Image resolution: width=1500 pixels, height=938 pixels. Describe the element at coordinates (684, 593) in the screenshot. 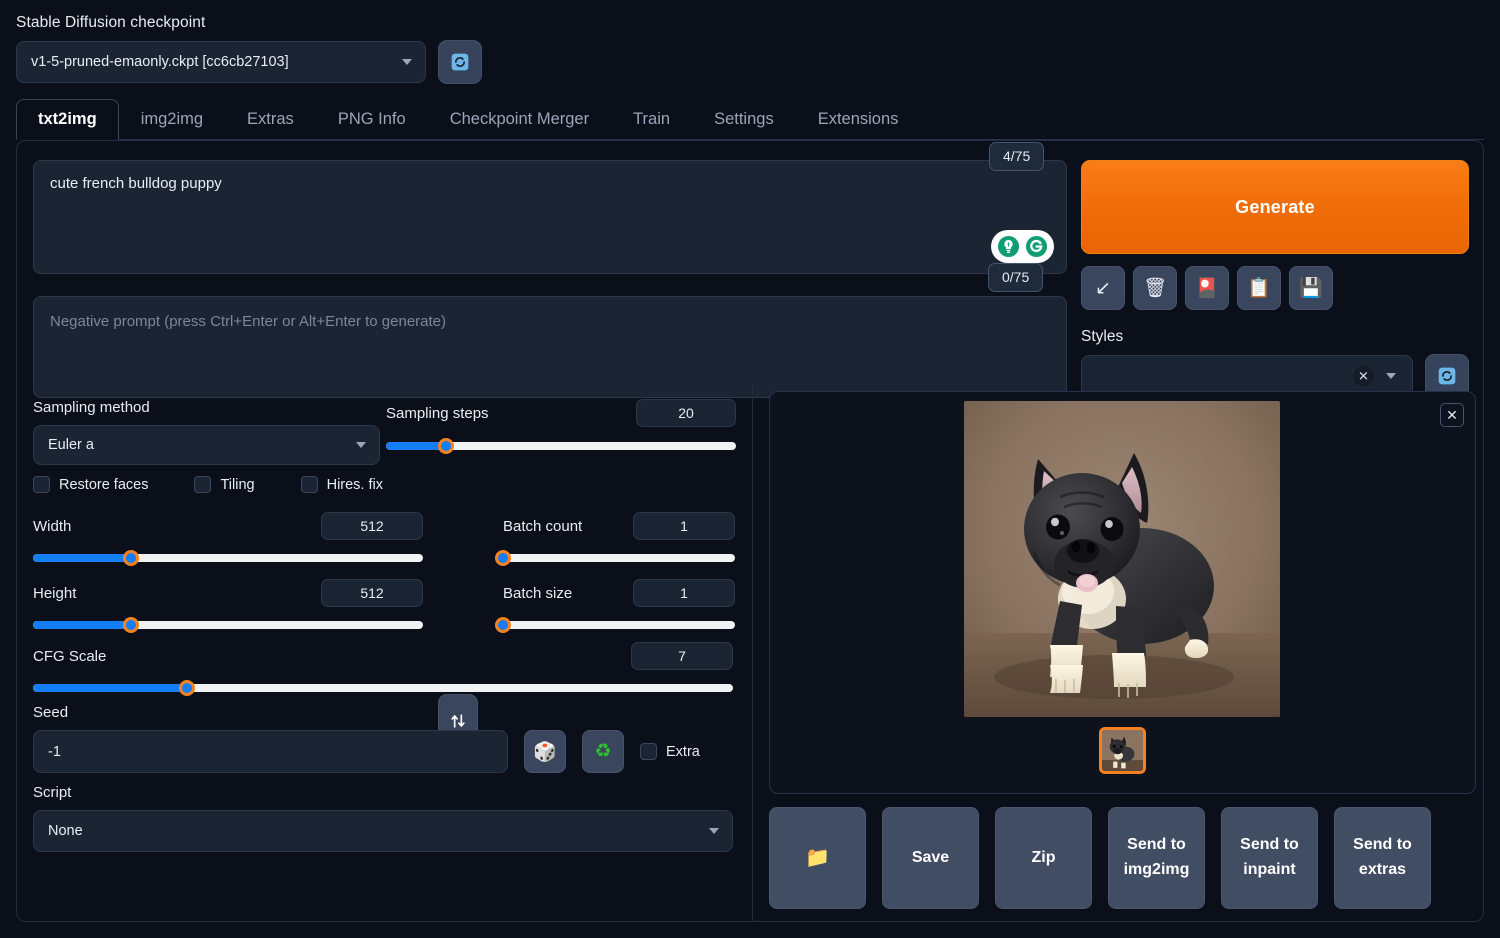

I see `batch-size-value: 1` at that location.